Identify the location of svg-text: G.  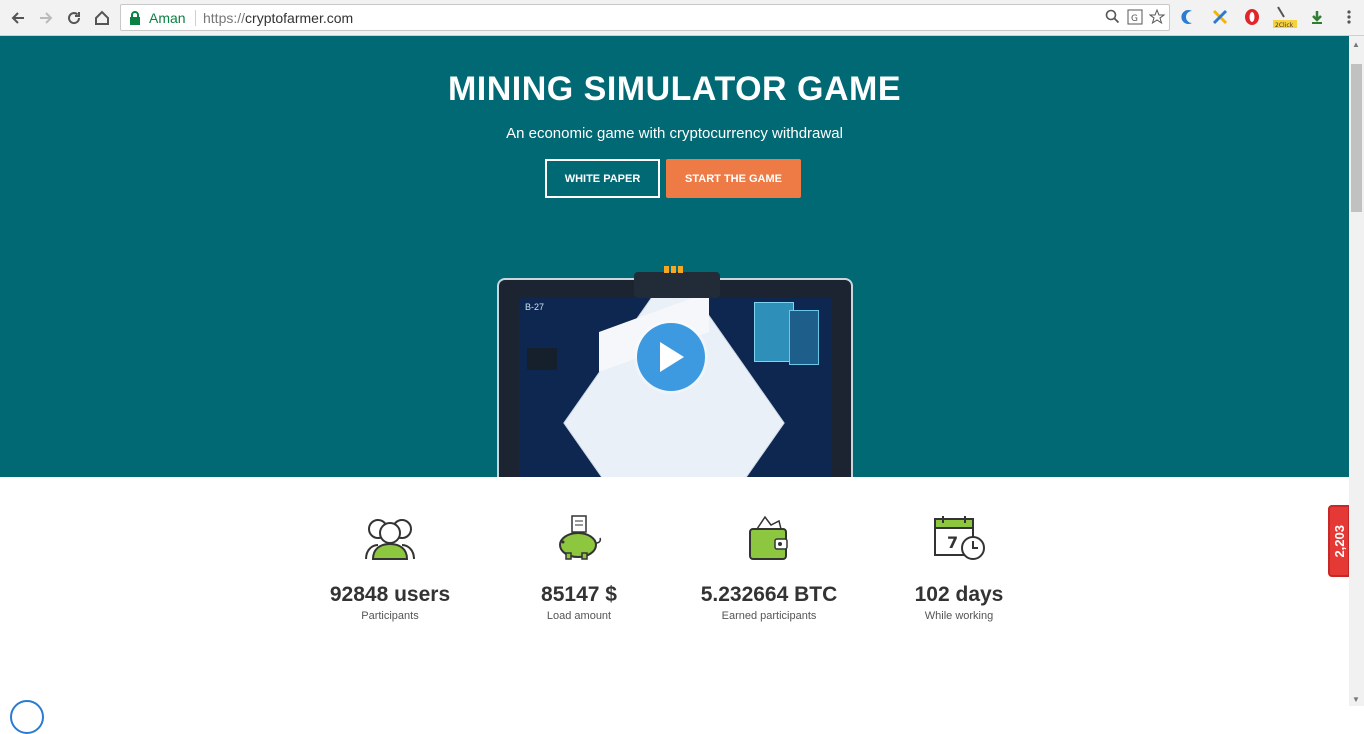
(1134, 19).